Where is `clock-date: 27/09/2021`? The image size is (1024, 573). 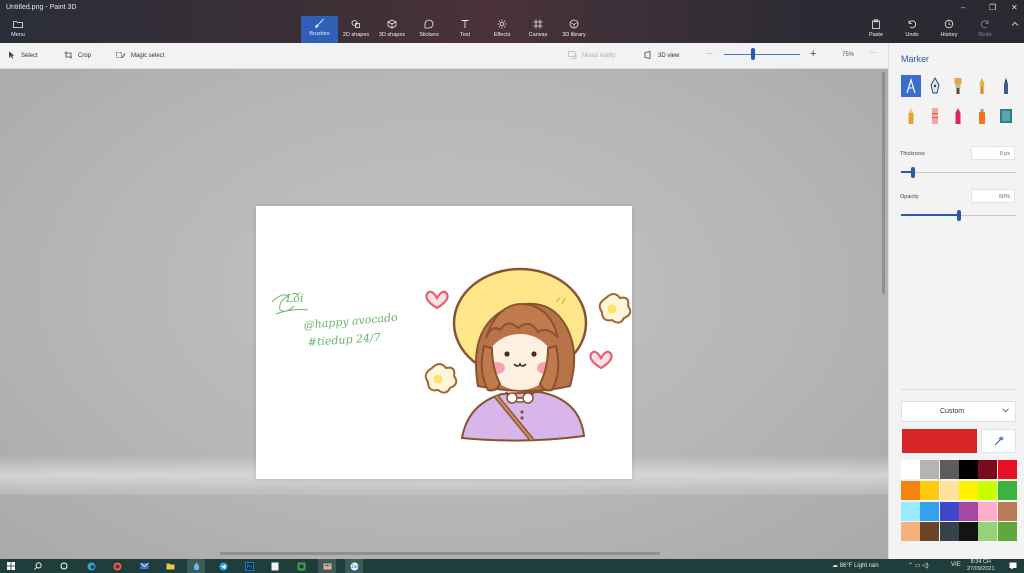 clock-date: 27/09/2021 is located at coordinates (981, 568).